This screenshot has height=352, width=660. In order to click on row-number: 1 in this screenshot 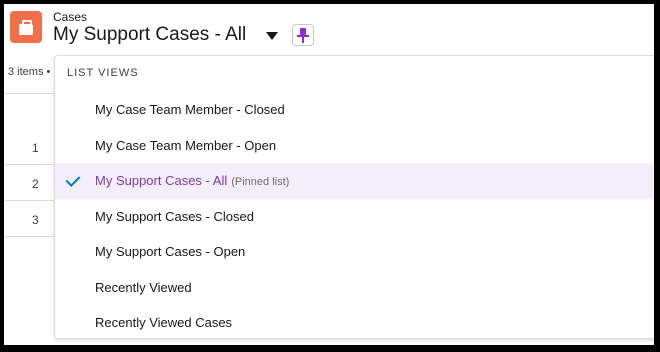, I will do `click(35, 148)`.